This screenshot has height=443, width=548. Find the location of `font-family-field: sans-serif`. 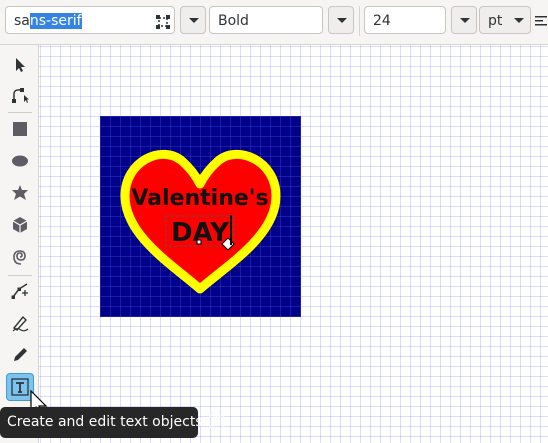

font-family-field: sans-serif is located at coordinates (90, 20).